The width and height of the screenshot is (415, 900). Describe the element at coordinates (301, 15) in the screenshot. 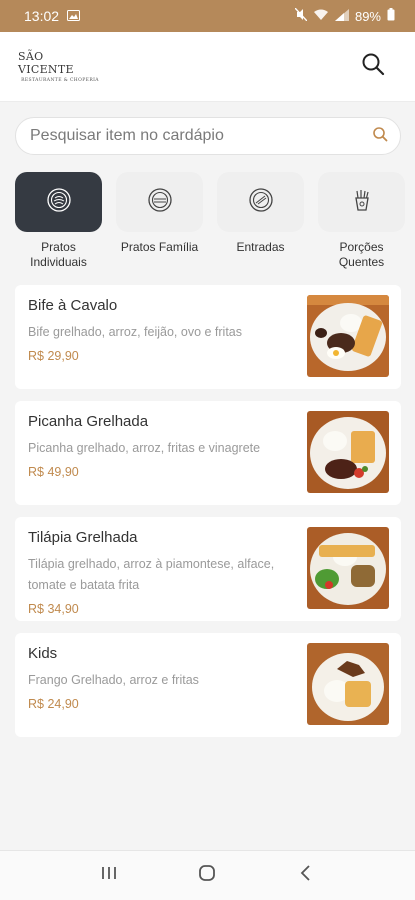

I see `mute-icon` at that location.